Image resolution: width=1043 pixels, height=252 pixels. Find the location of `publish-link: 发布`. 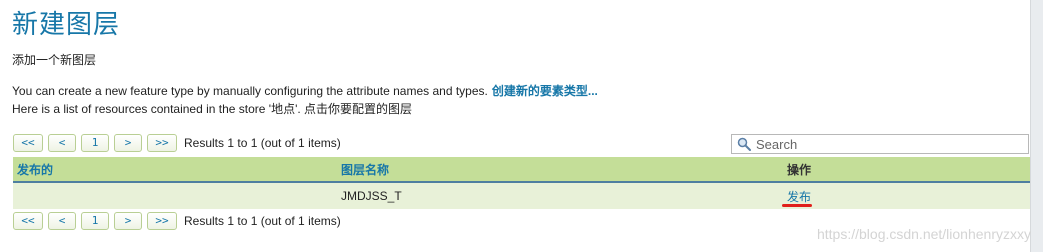

publish-link: 发布 is located at coordinates (799, 197).